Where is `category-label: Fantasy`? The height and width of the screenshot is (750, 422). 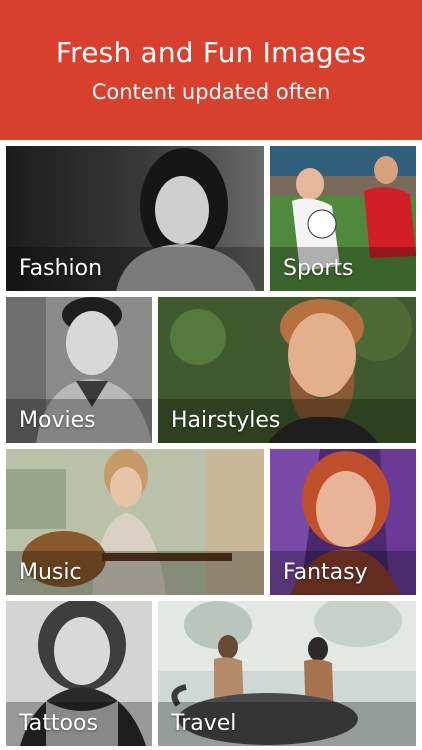 category-label: Fantasy is located at coordinates (325, 572).